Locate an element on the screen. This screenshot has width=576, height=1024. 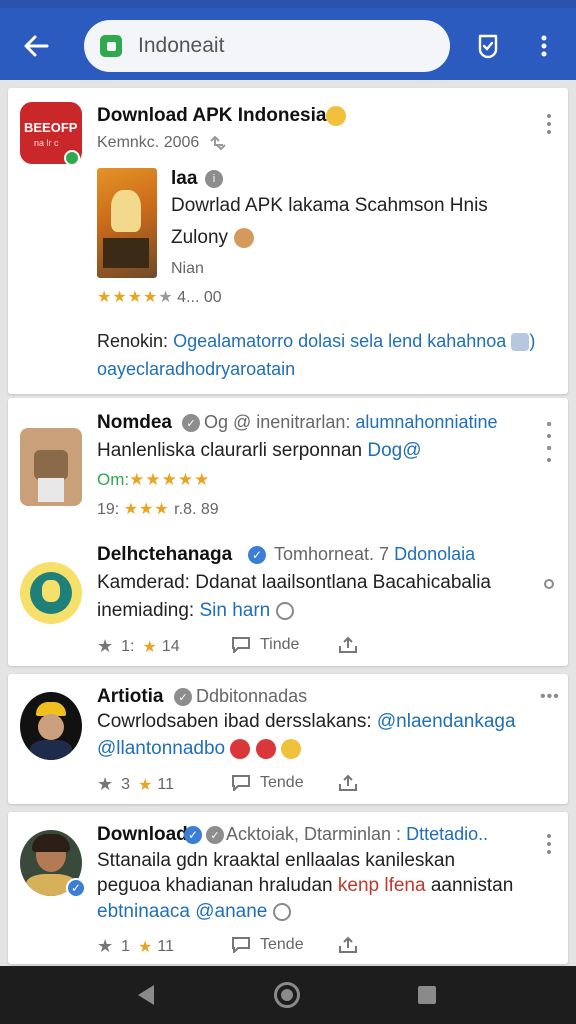
nav-back-icon is located at coordinates (146, 995).